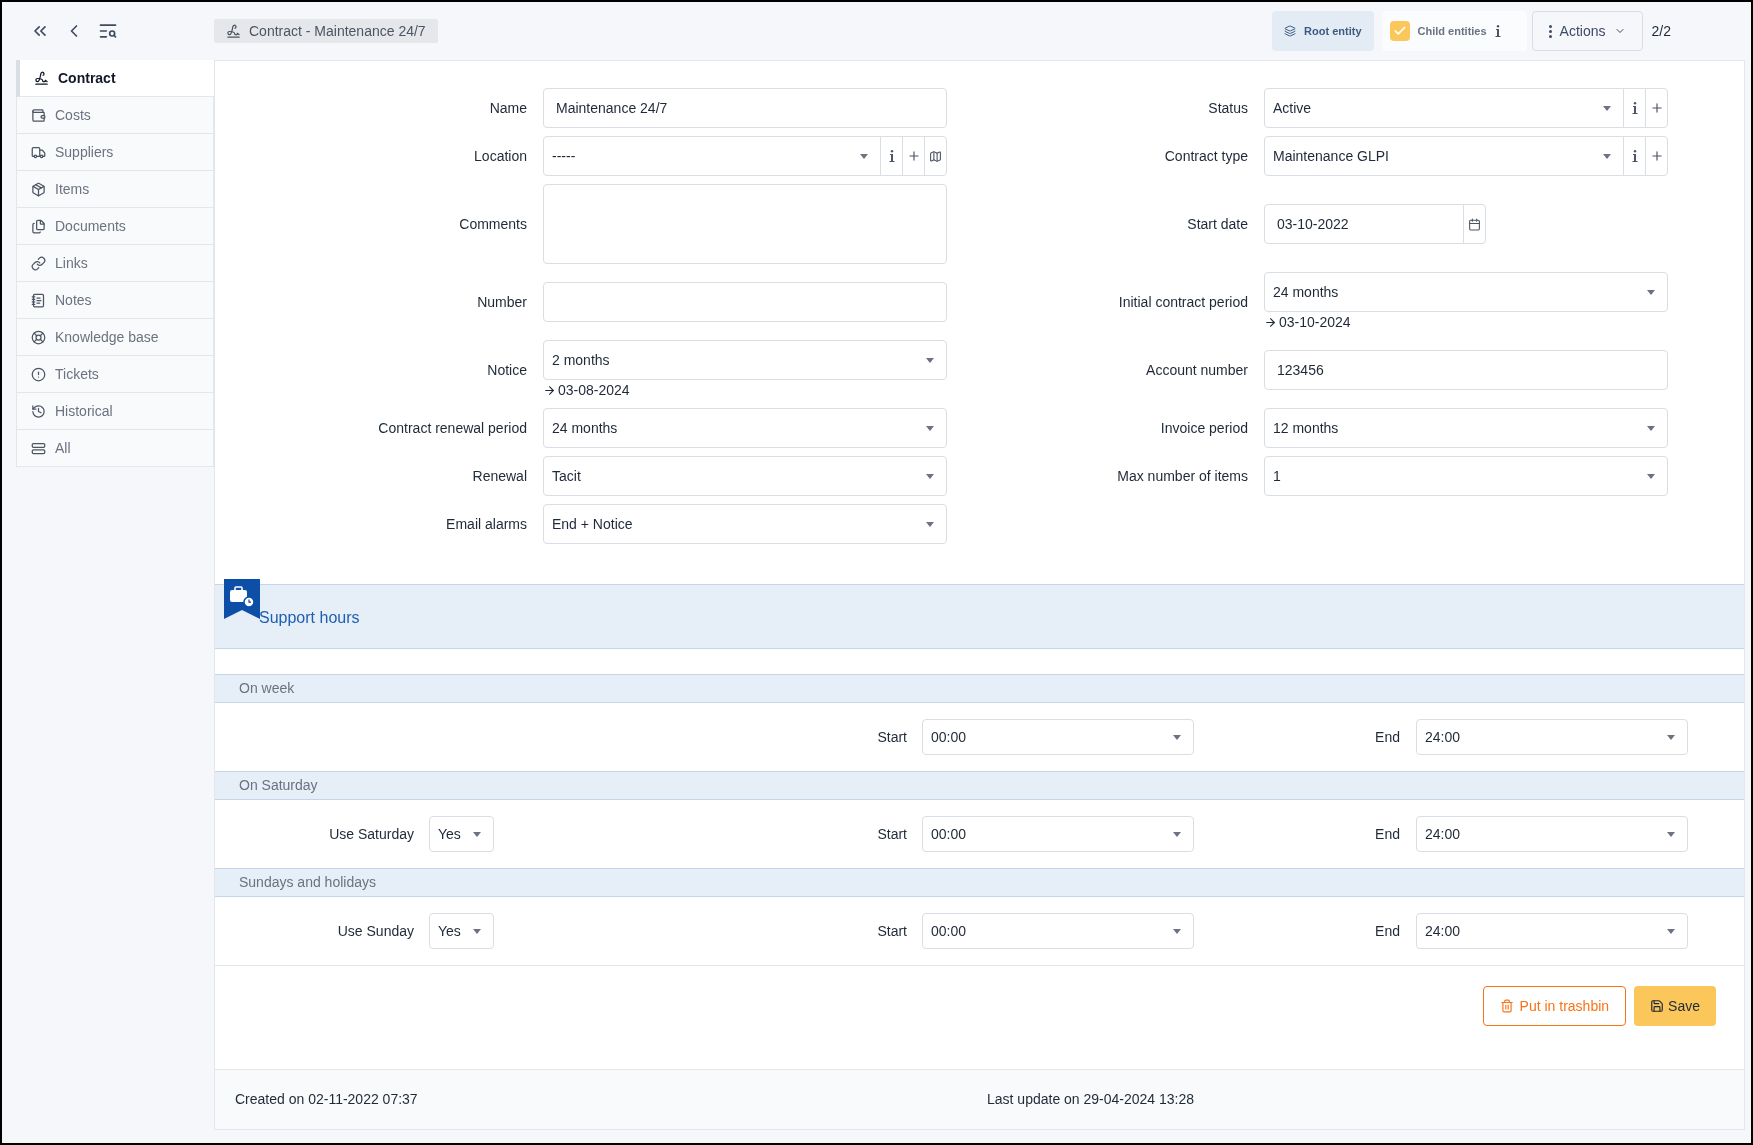  I want to click on field-label: Account number, so click(1197, 370).